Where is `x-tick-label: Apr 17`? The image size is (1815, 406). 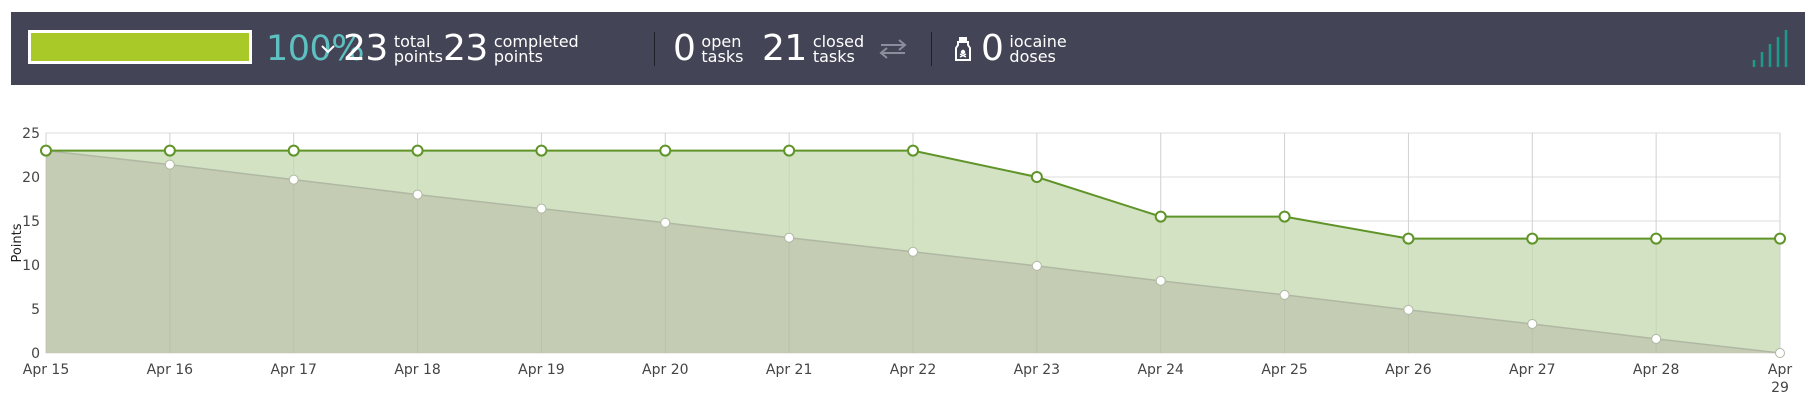 x-tick-label: Apr 17 is located at coordinates (293, 370).